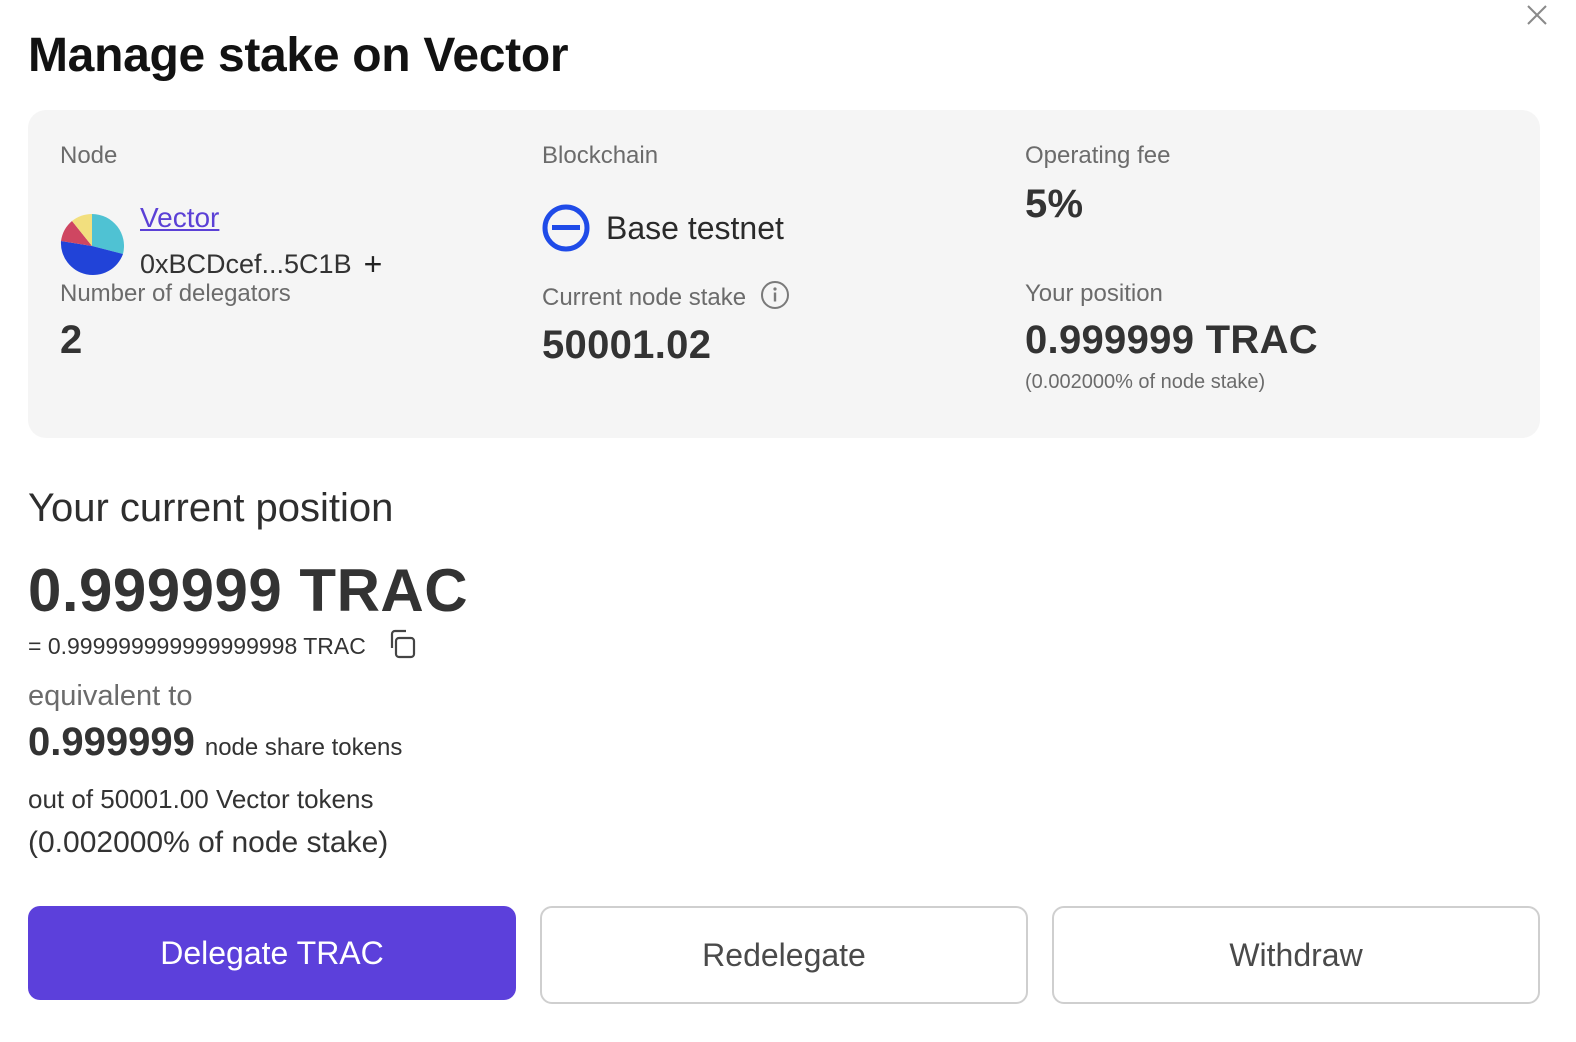 This screenshot has height=1042, width=1576. I want to click on your-position-label: Your position, so click(1094, 293).